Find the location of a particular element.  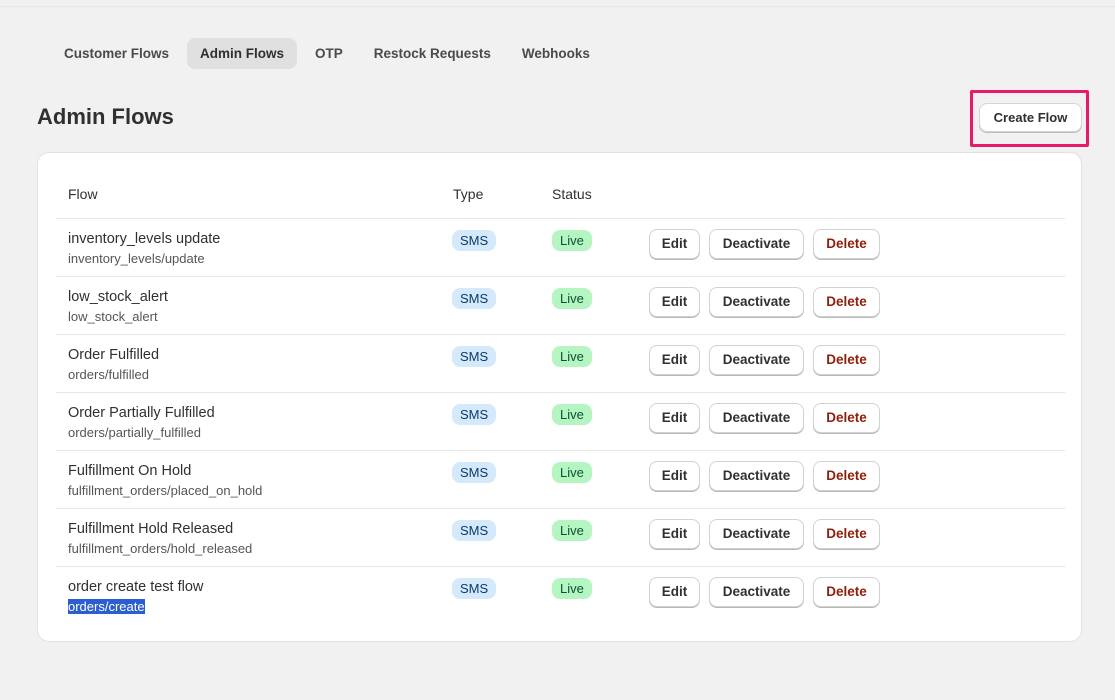

flow-topic: orders/create is located at coordinates (106, 606).